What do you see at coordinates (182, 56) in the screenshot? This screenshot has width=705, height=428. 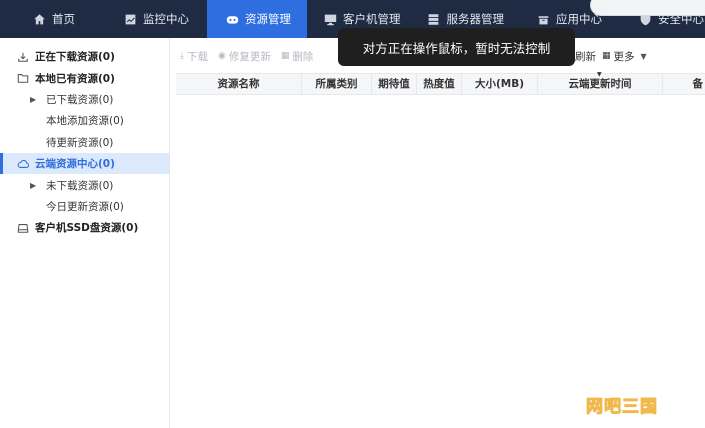 I see `download-arrow-icon: ⤓` at bounding box center [182, 56].